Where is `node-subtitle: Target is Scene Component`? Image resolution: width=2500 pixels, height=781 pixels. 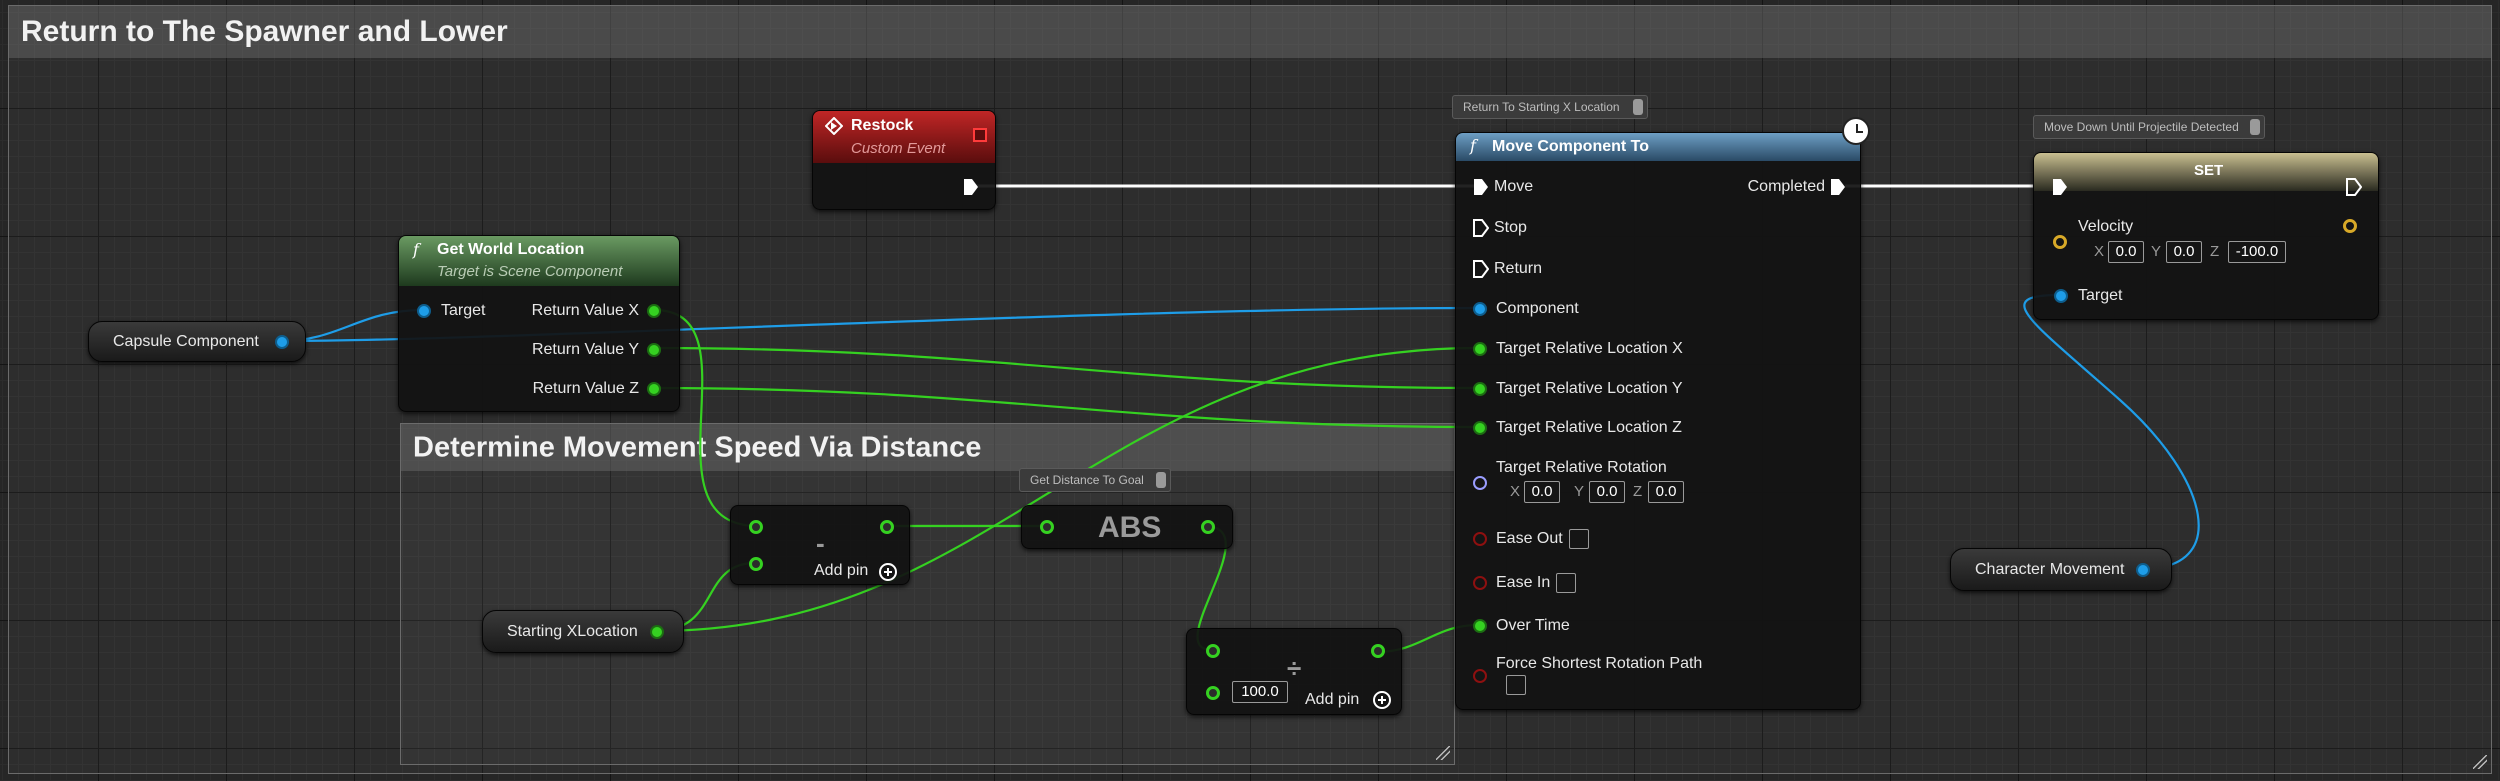 node-subtitle: Target is Scene Component is located at coordinates (530, 271).